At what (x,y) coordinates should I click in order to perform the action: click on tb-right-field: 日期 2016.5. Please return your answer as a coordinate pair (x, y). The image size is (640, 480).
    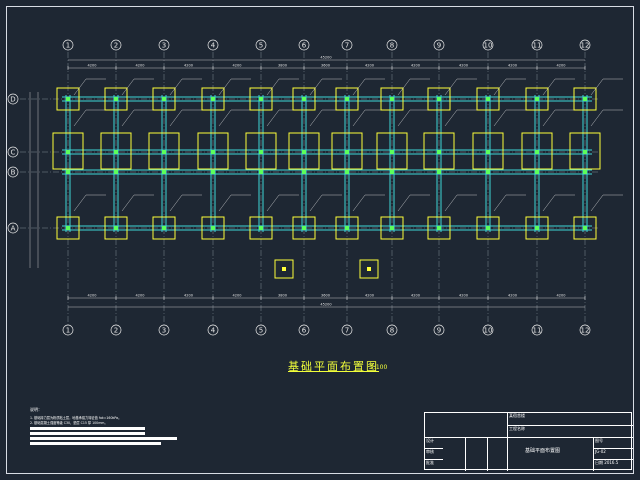
    Looking at the image, I should click on (613, 465).